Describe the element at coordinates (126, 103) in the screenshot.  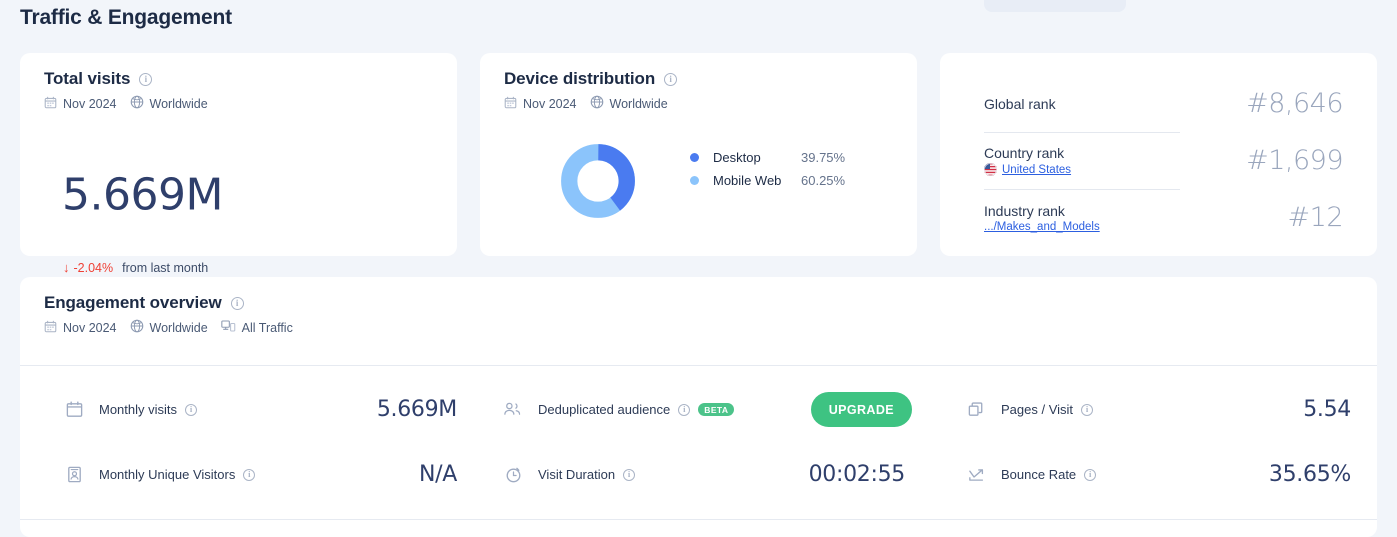
I see `total-visits-filters: Nov 2024 Worldwide` at that location.